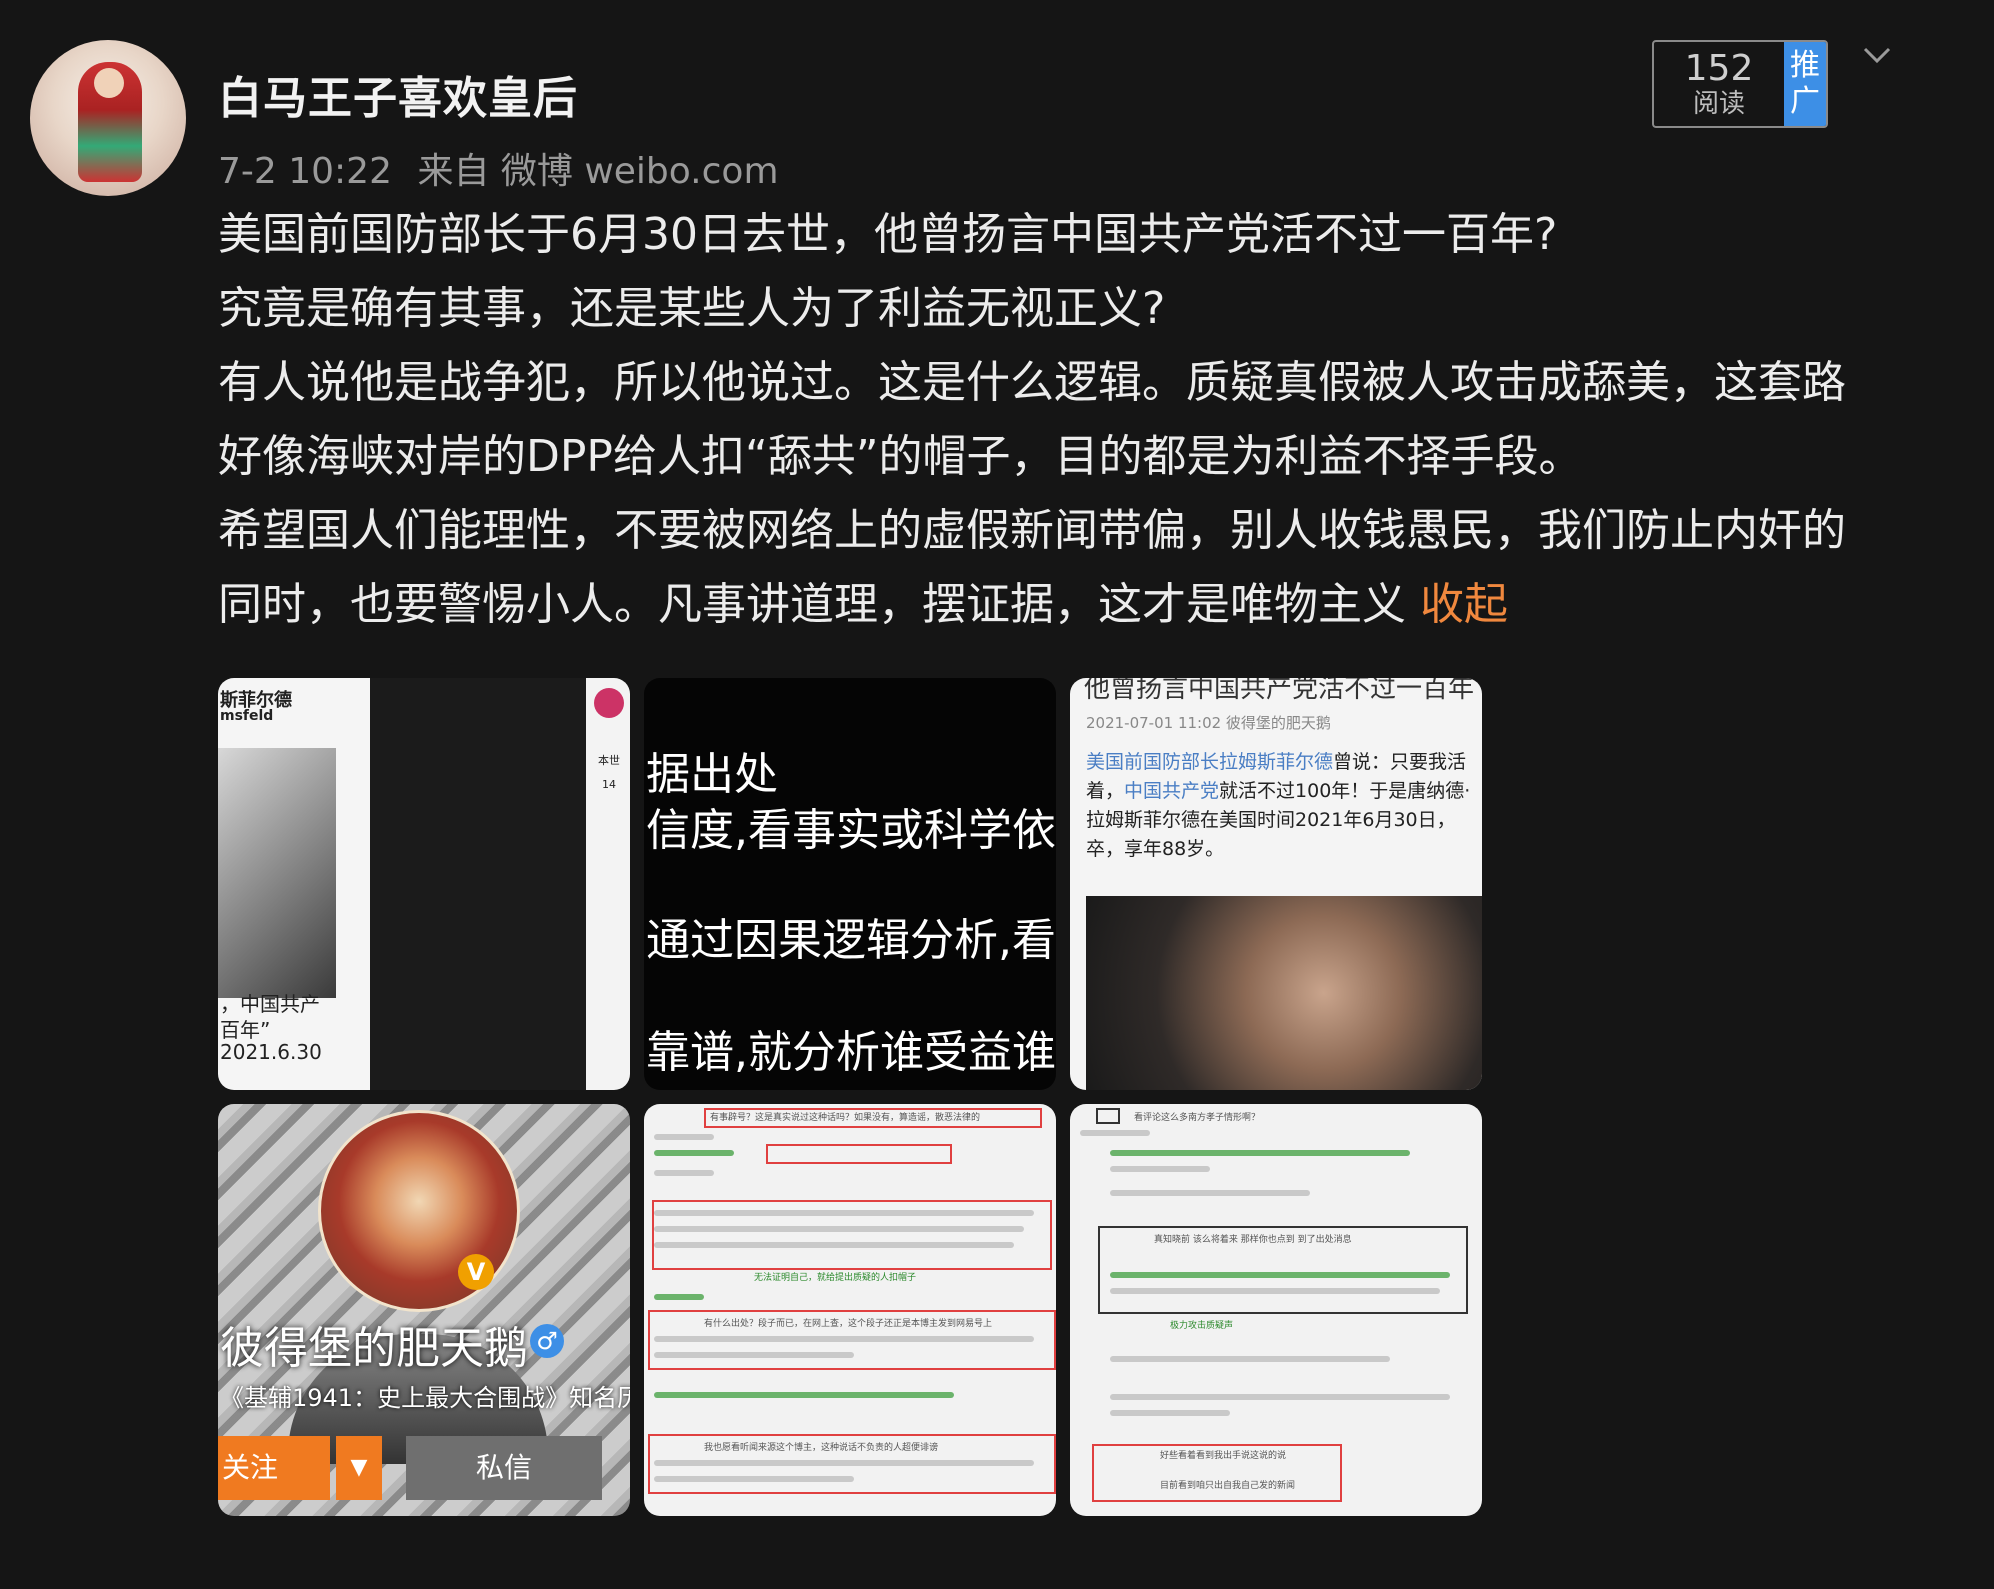 This screenshot has width=1994, height=1589. What do you see at coordinates (274, 1468) in the screenshot?
I see `follow-button: 关注` at bounding box center [274, 1468].